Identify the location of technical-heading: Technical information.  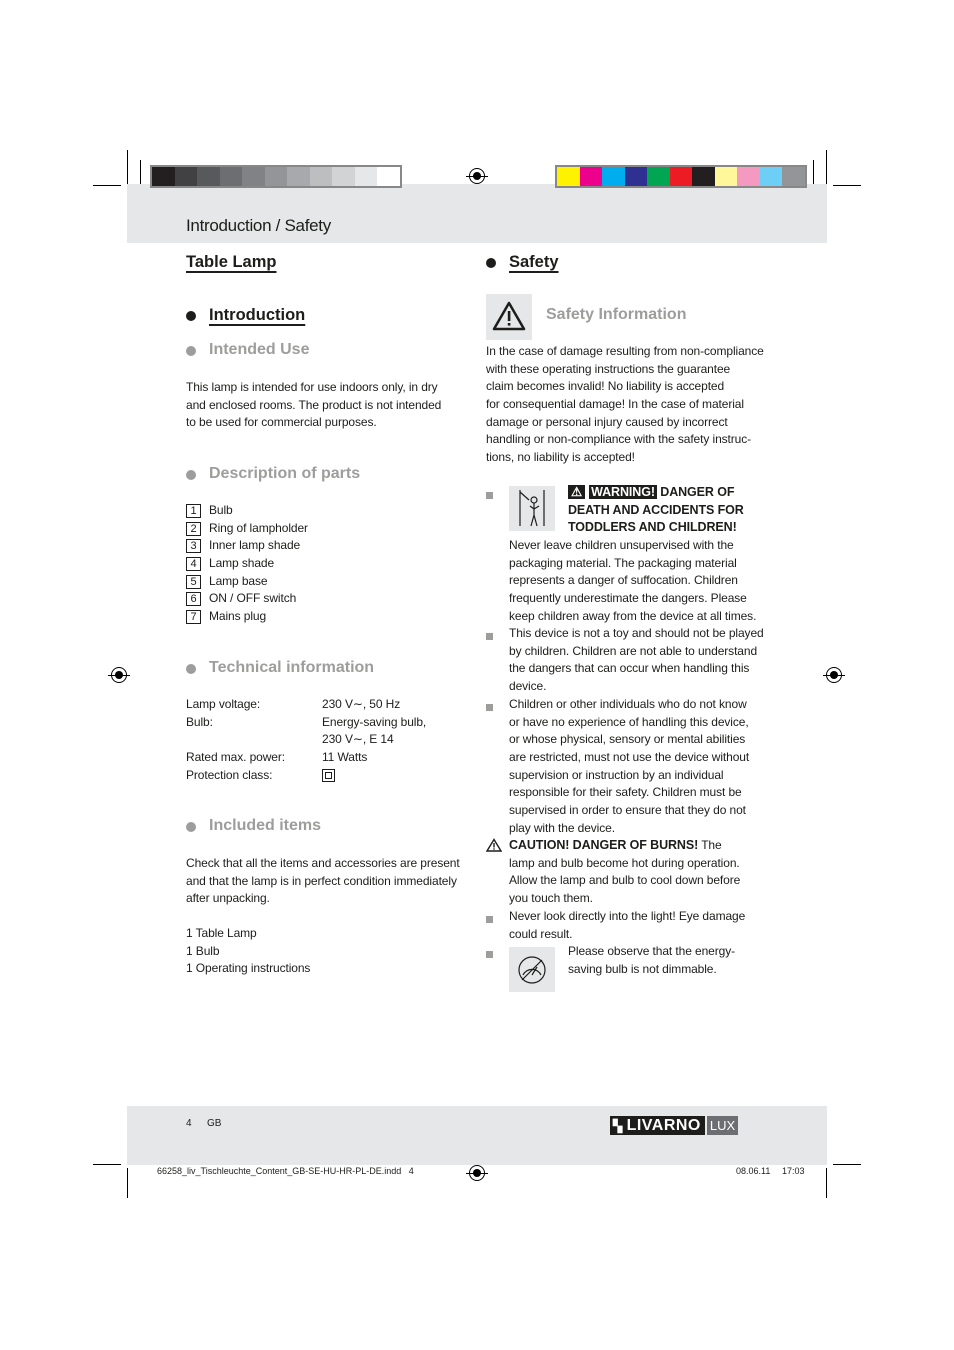
(292, 667).